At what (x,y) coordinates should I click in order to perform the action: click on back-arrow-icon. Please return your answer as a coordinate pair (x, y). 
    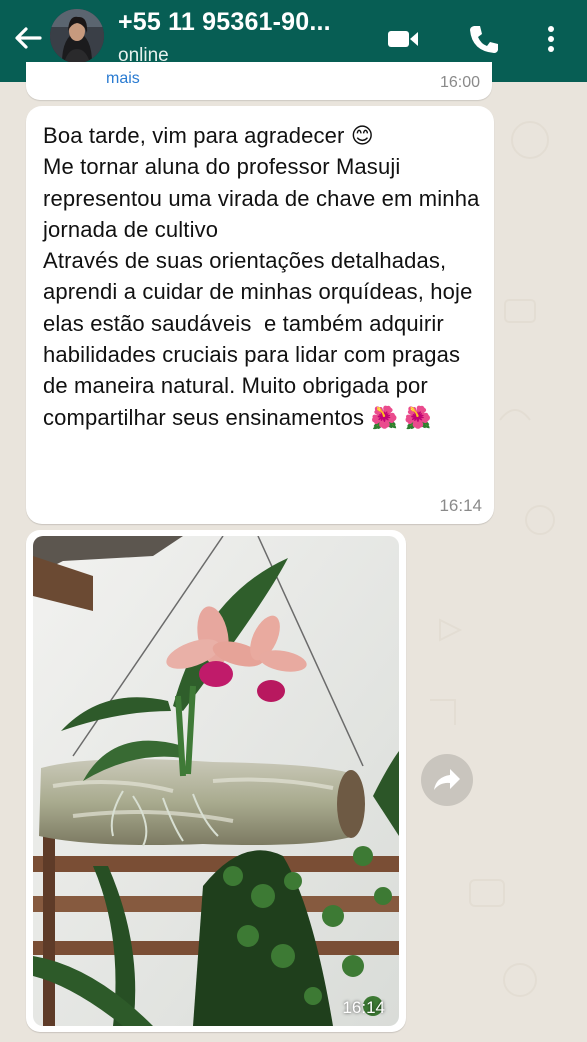
    Looking at the image, I should click on (28, 38).